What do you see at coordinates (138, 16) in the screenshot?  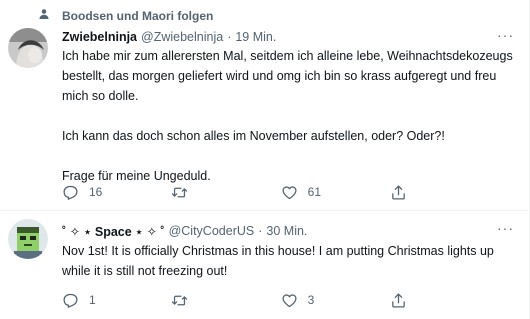 I see `social-context-text: Boodsen und Maori folgen` at bounding box center [138, 16].